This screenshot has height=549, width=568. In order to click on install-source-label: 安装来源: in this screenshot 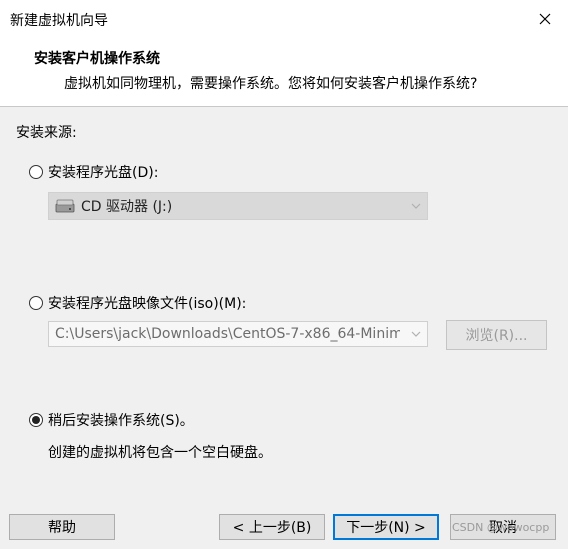, I will do `click(46, 133)`.